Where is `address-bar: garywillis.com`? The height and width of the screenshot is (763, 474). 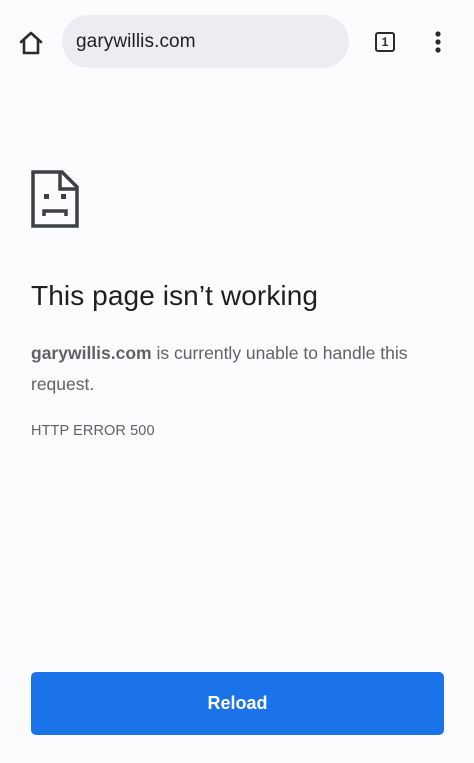
address-bar: garywillis.com is located at coordinates (205, 41).